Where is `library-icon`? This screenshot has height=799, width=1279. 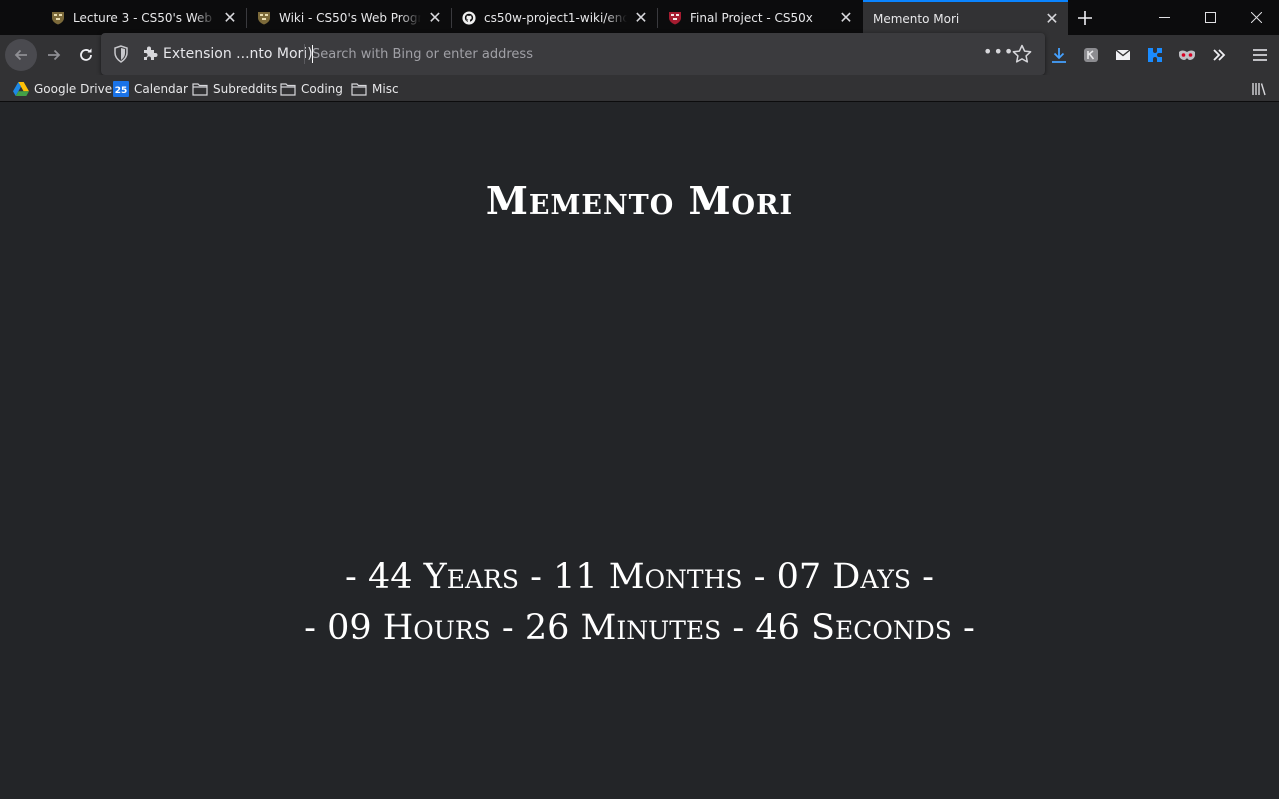
library-icon is located at coordinates (1259, 89).